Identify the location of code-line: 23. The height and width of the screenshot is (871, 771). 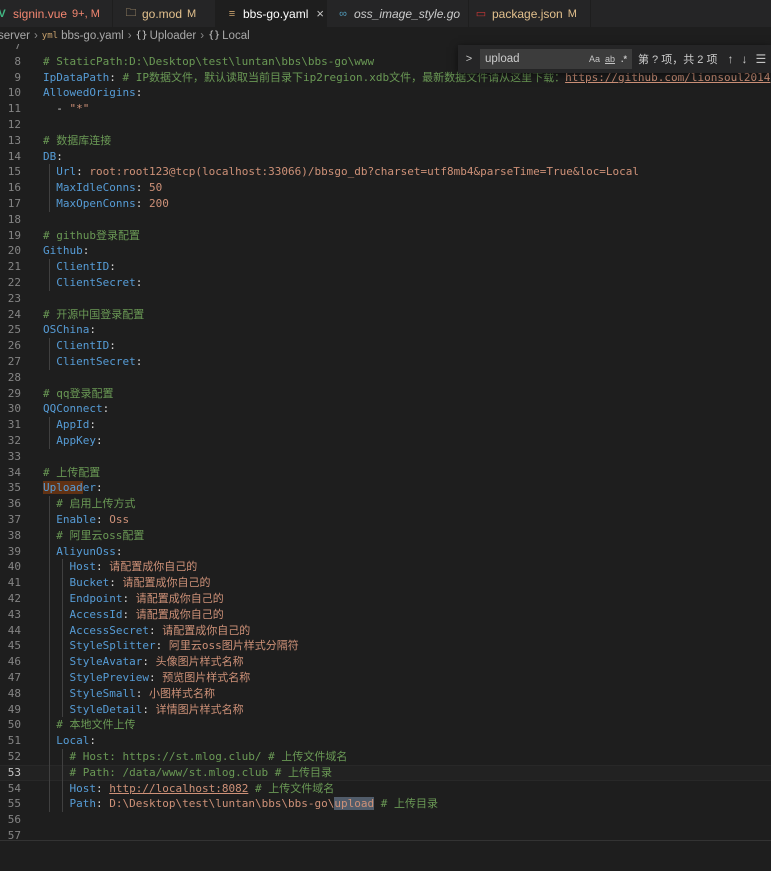
(385, 299).